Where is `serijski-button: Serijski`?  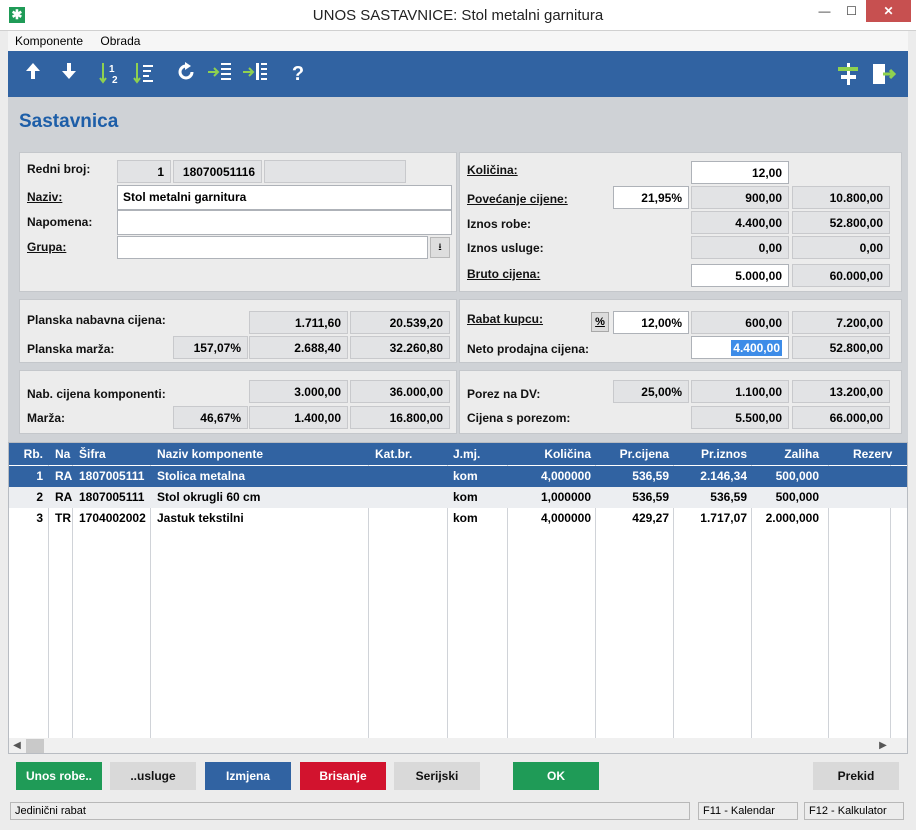 serijski-button: Serijski is located at coordinates (437, 776).